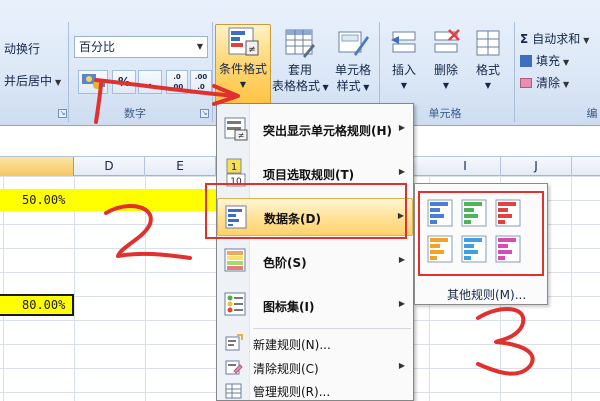 This screenshot has height=401, width=600. I want to click on menu-item-label: 图标集(I), so click(289, 307).